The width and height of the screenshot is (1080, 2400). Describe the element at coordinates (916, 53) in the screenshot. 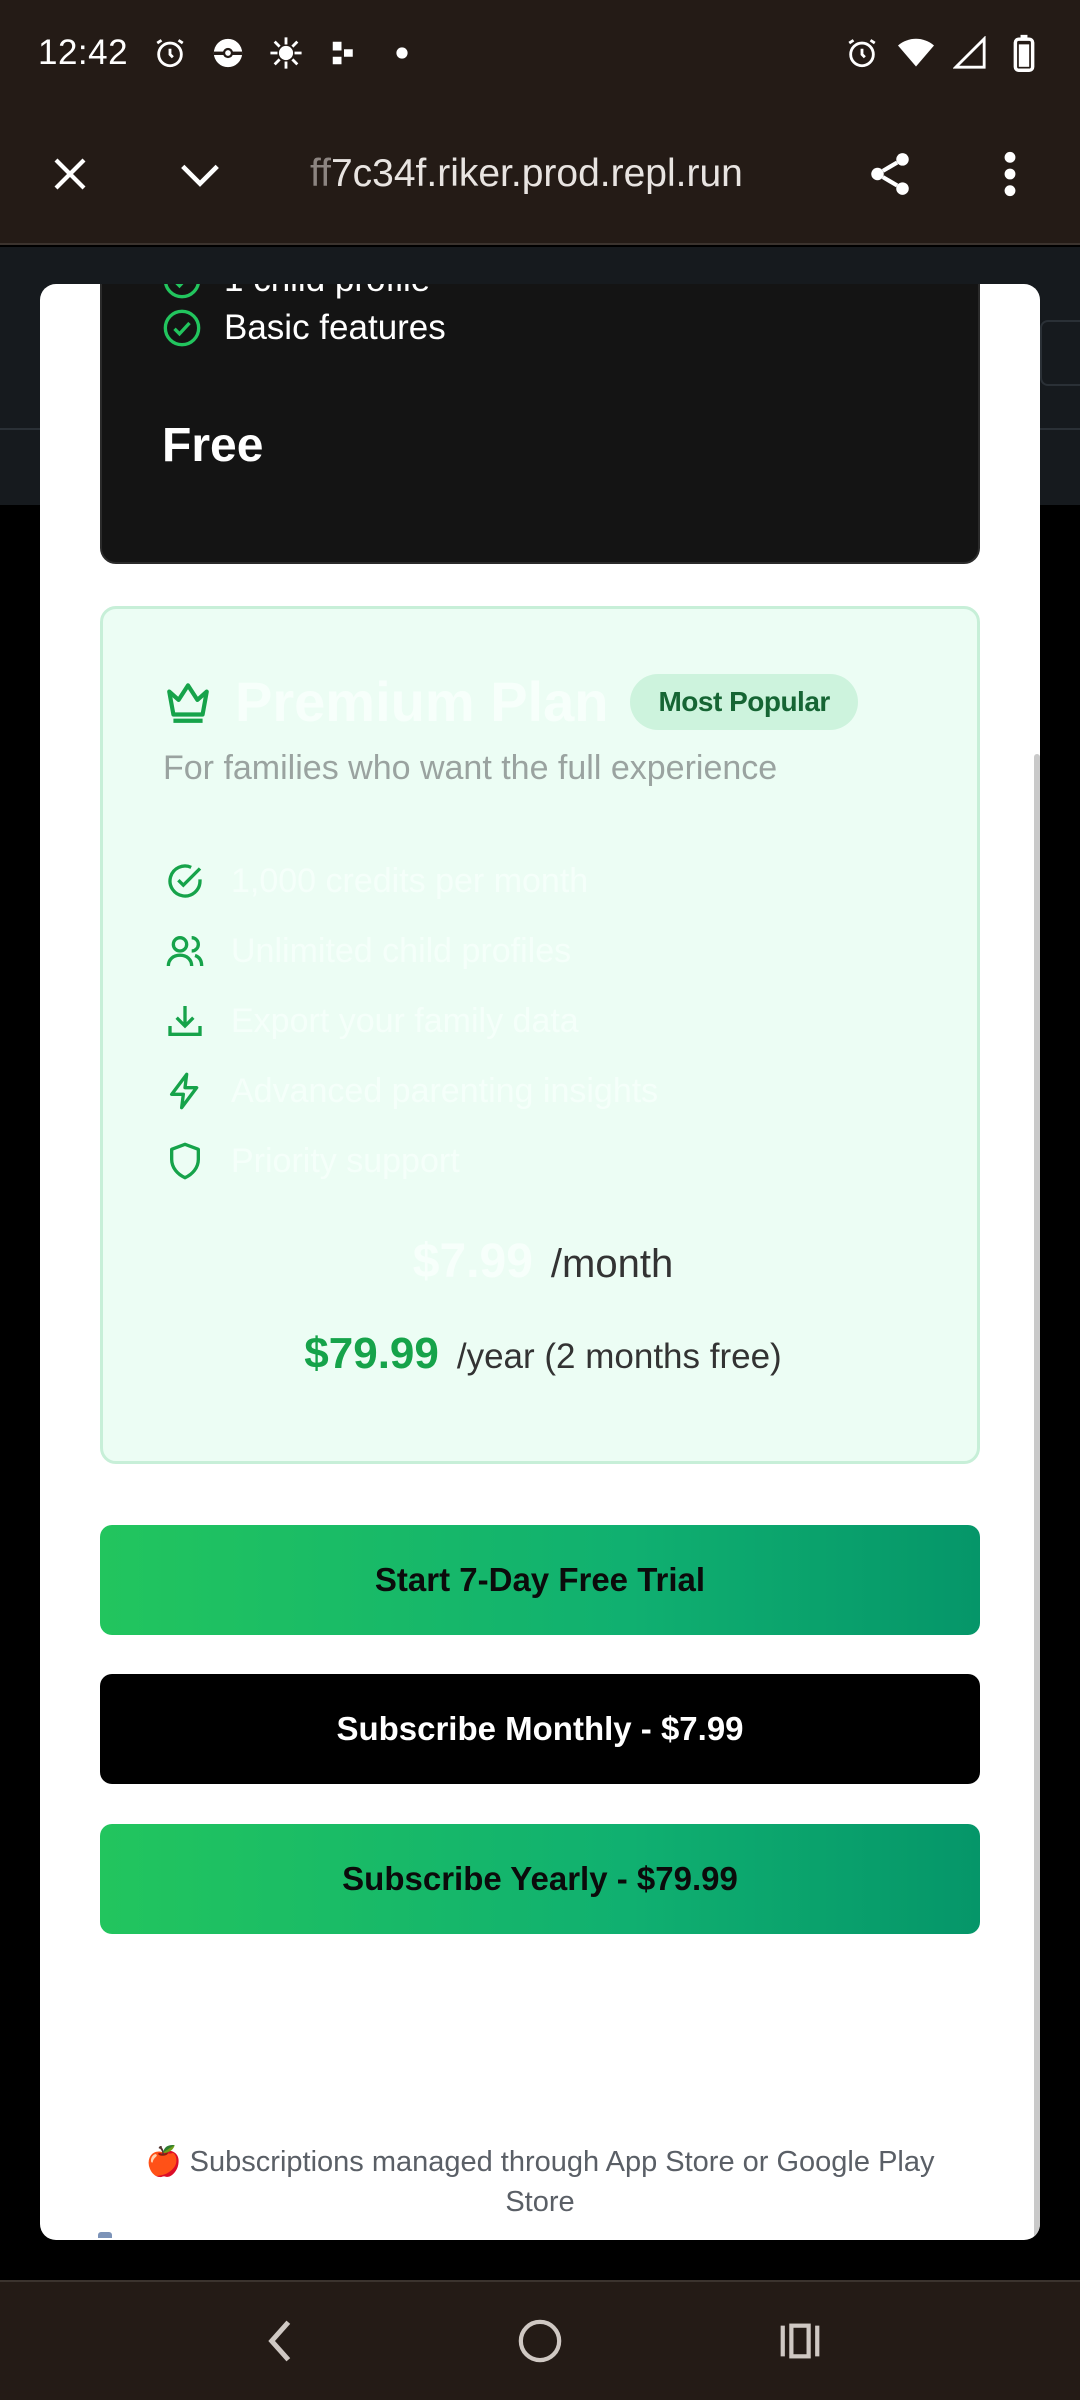

I see `wifi-icon` at that location.